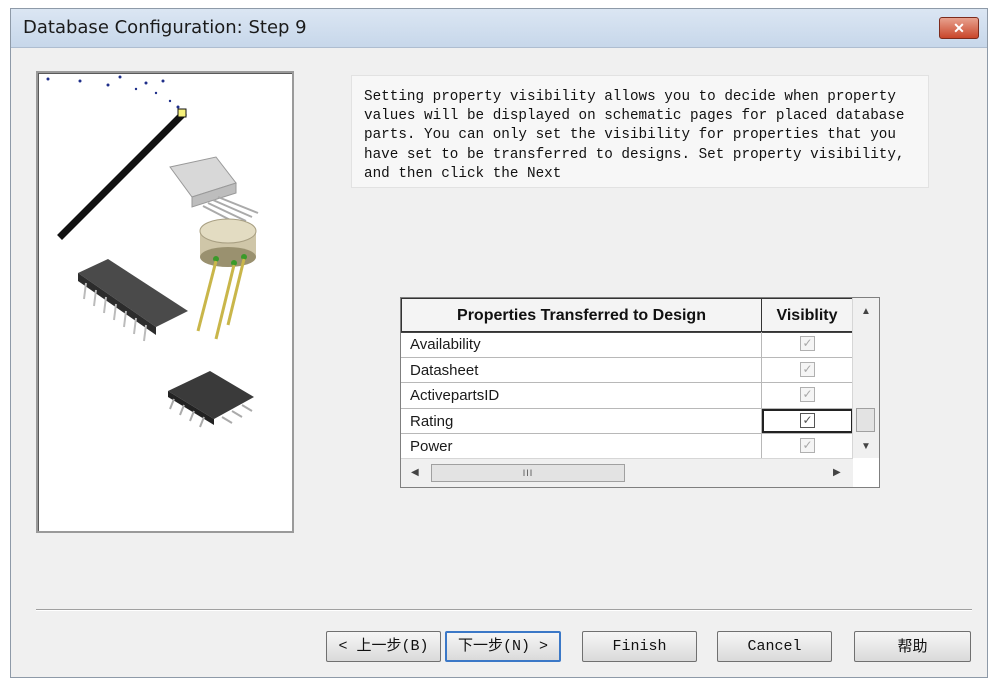  I want to click on scroll-down-icon: ▼, so click(866, 446).